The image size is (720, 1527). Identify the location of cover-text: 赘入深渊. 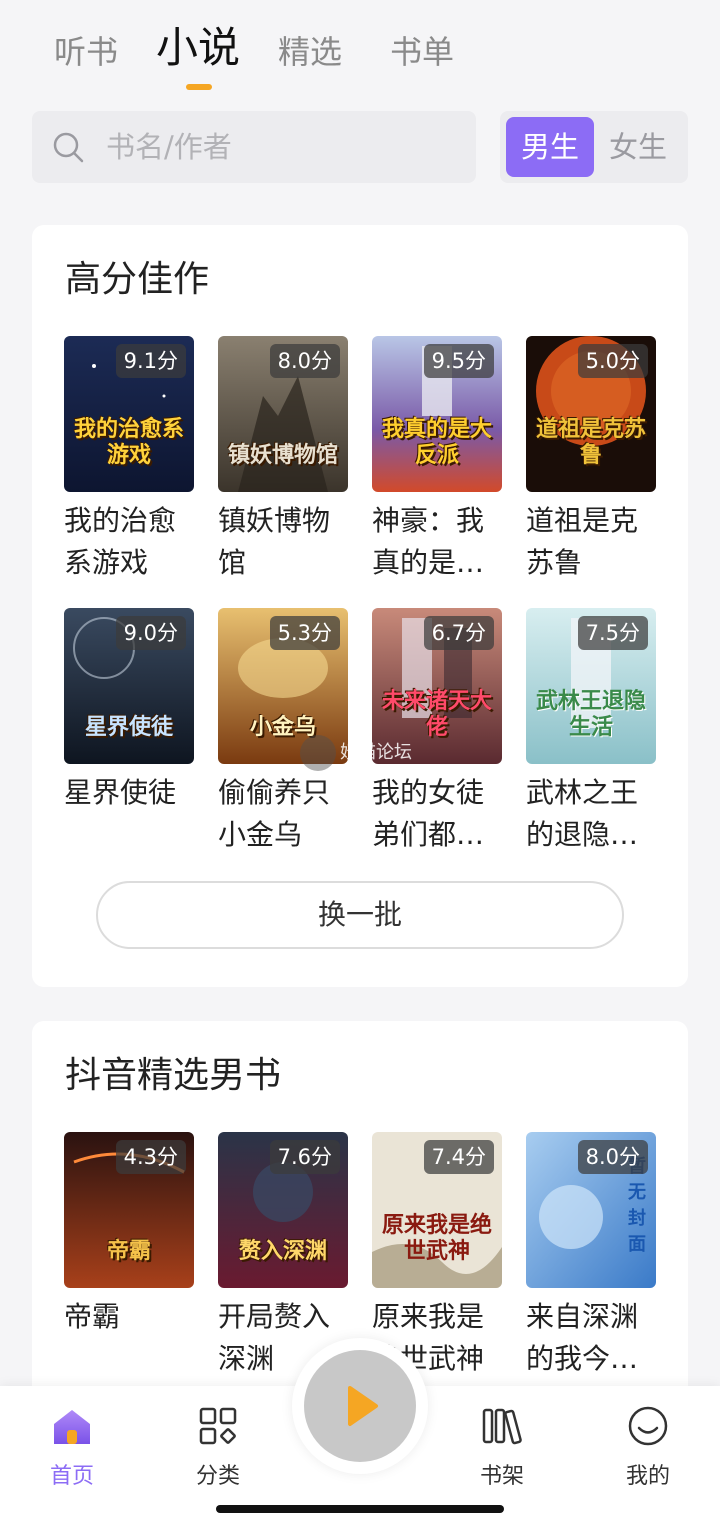
(282, 1251).